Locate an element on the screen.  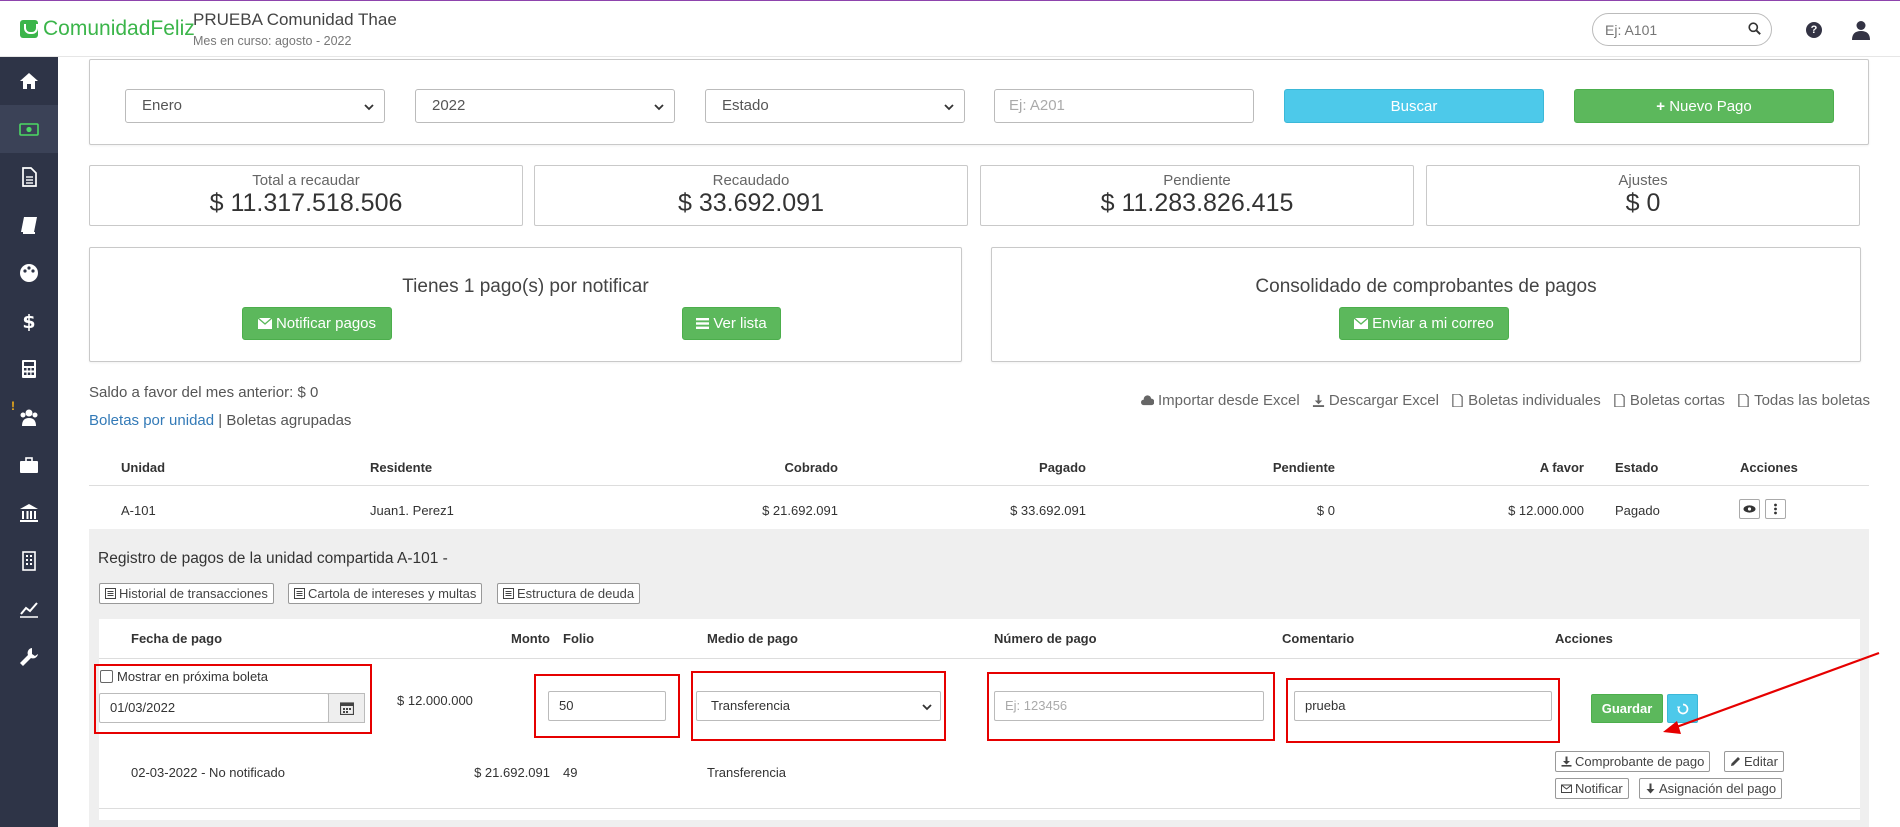
calendar-button is located at coordinates (346, 708).